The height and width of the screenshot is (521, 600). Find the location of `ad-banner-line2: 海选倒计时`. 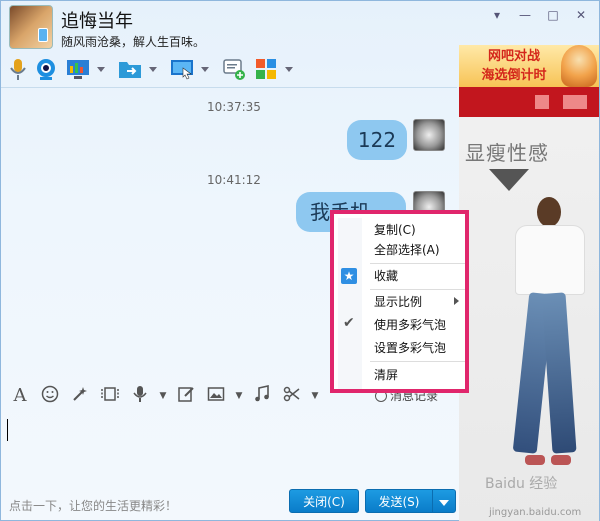

ad-banner-line2: 海选倒计时 is located at coordinates (514, 75).